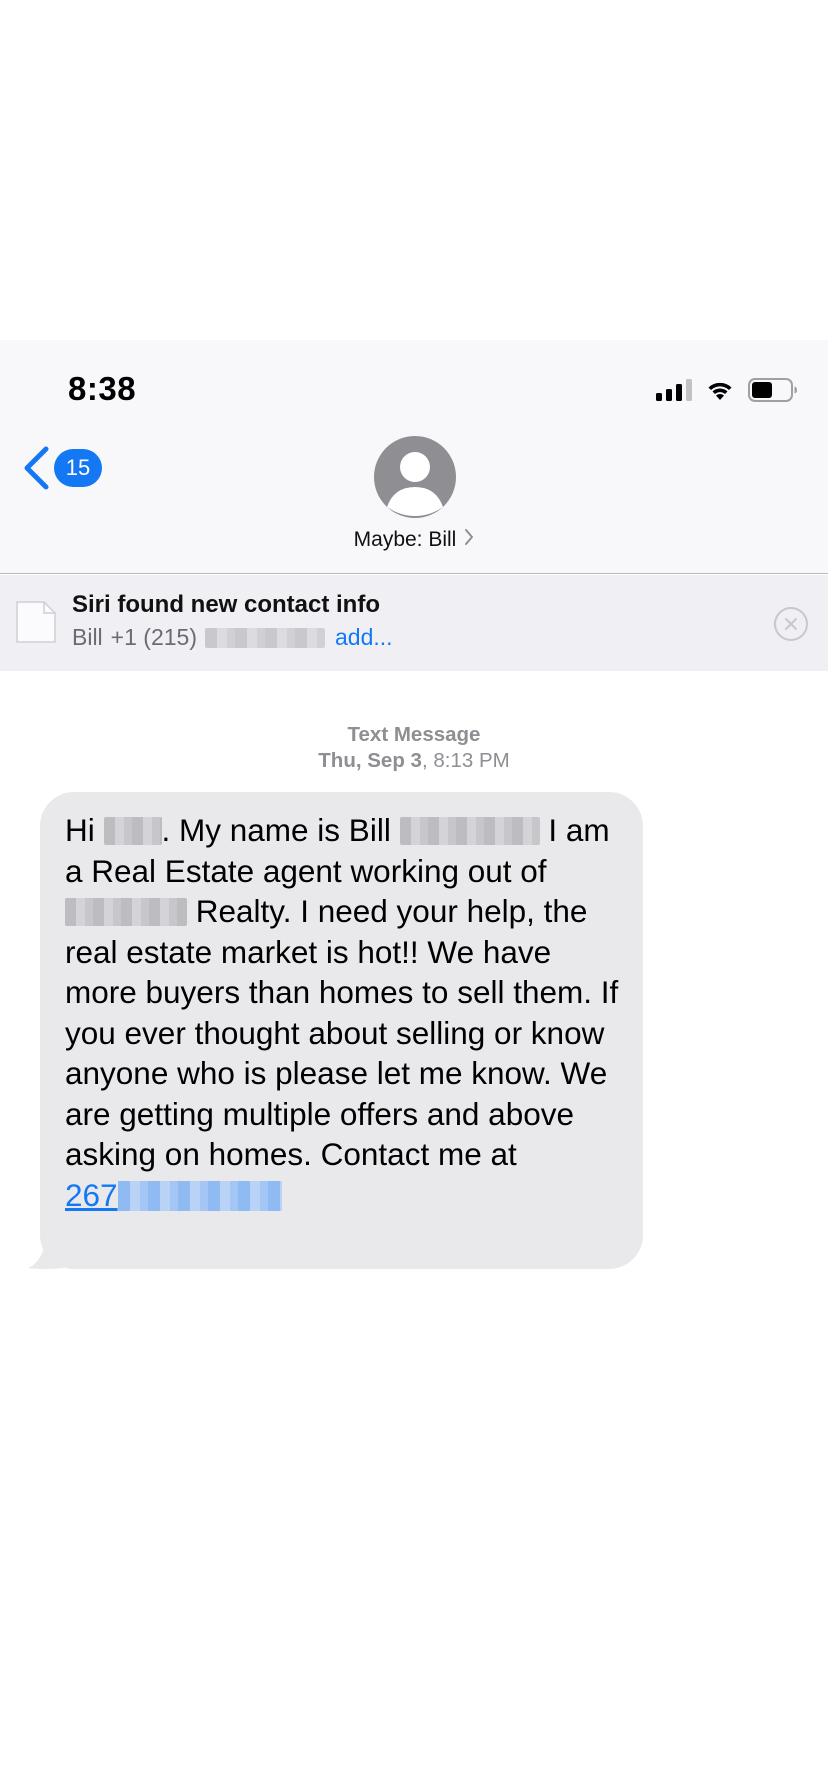 The height and width of the screenshot is (1792, 828). What do you see at coordinates (773, 390) in the screenshot?
I see `battery-icon` at bounding box center [773, 390].